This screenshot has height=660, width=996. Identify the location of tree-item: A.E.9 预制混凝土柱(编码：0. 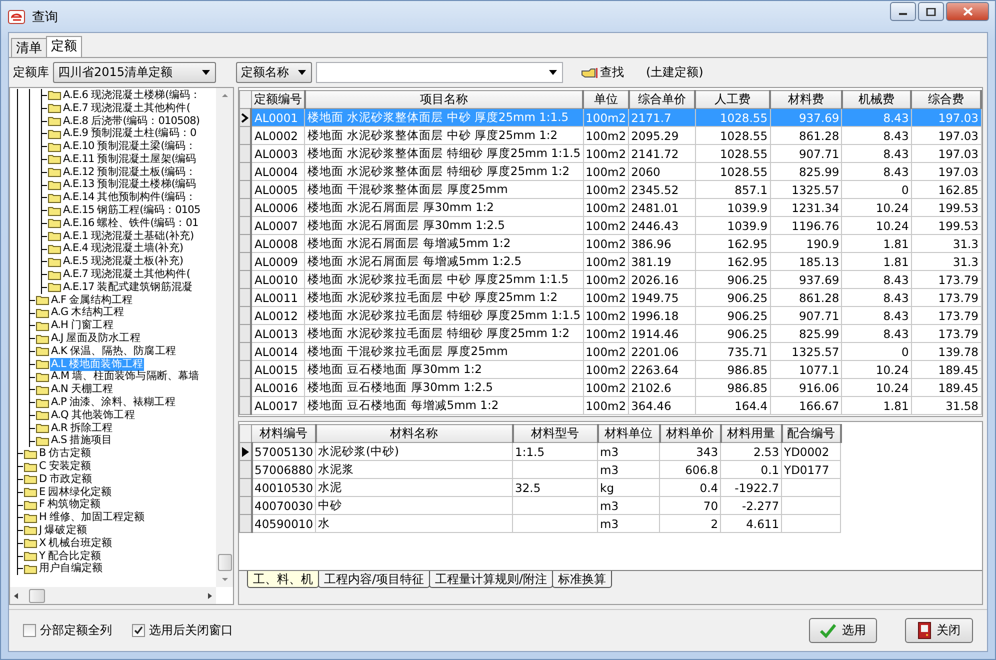
(130, 133).